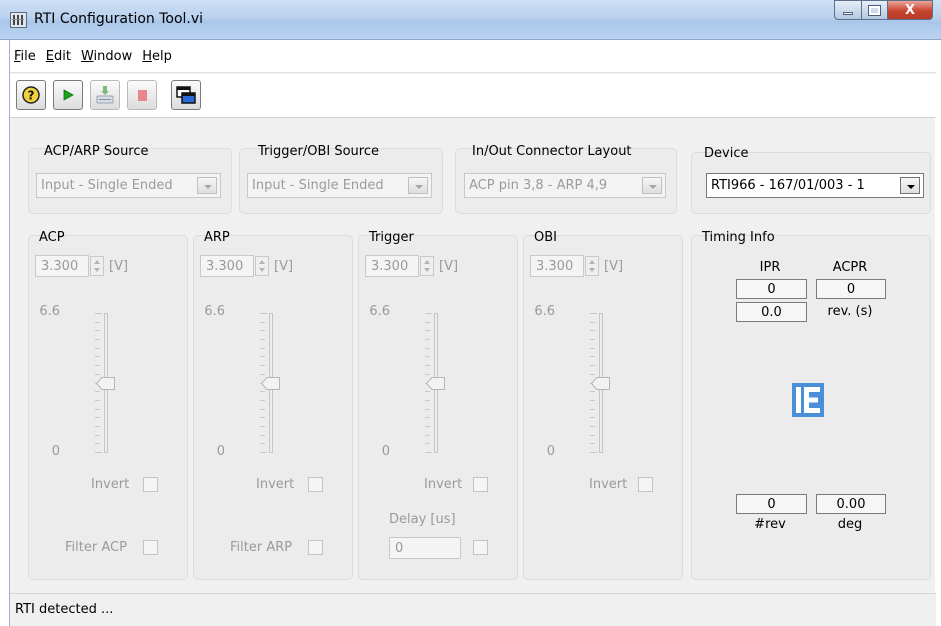  Describe the element at coordinates (62, 266) in the screenshot. I see `acp-level-input: 3.300` at that location.